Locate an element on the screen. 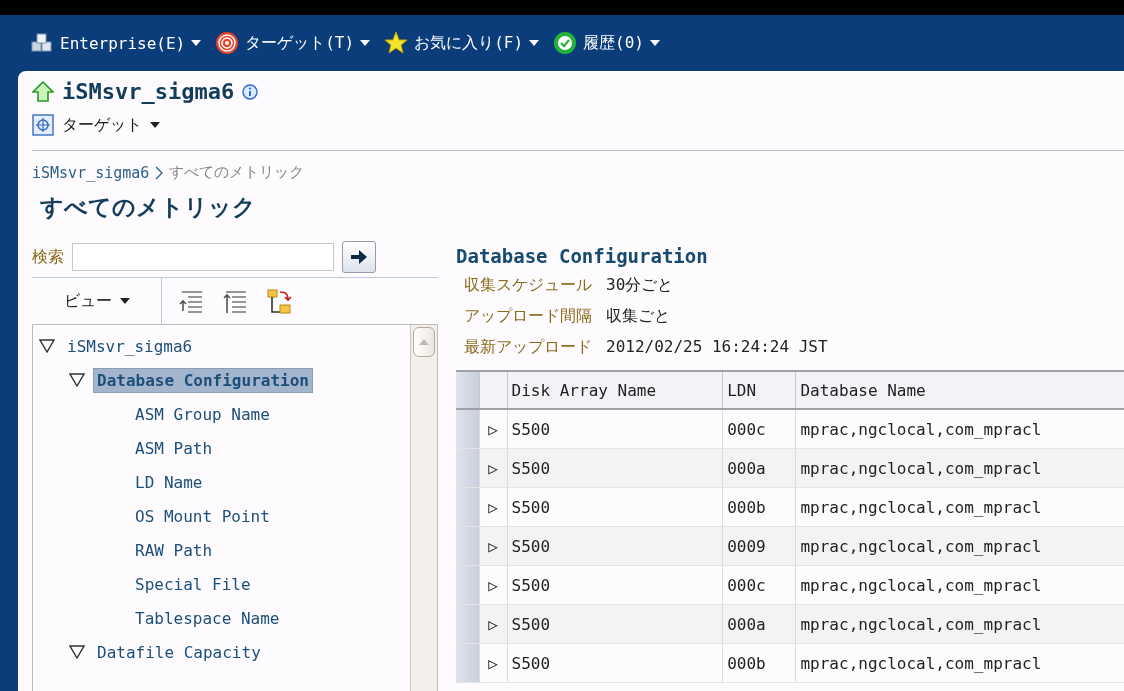  property-value: 30分ごと is located at coordinates (640, 285).